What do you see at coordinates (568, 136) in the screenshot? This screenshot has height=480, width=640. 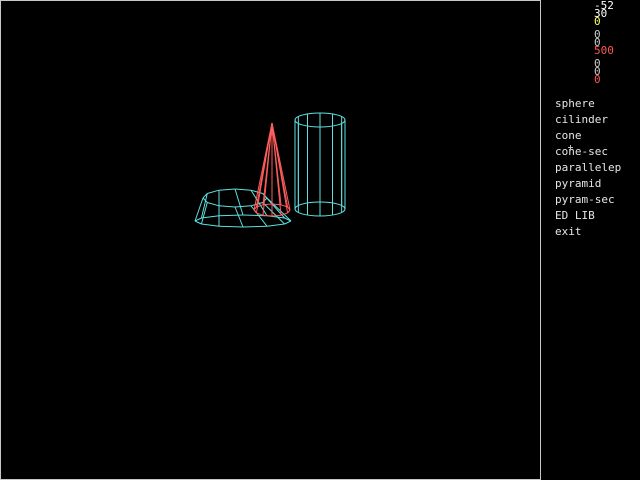 I see `menu-item-cone: cone` at bounding box center [568, 136].